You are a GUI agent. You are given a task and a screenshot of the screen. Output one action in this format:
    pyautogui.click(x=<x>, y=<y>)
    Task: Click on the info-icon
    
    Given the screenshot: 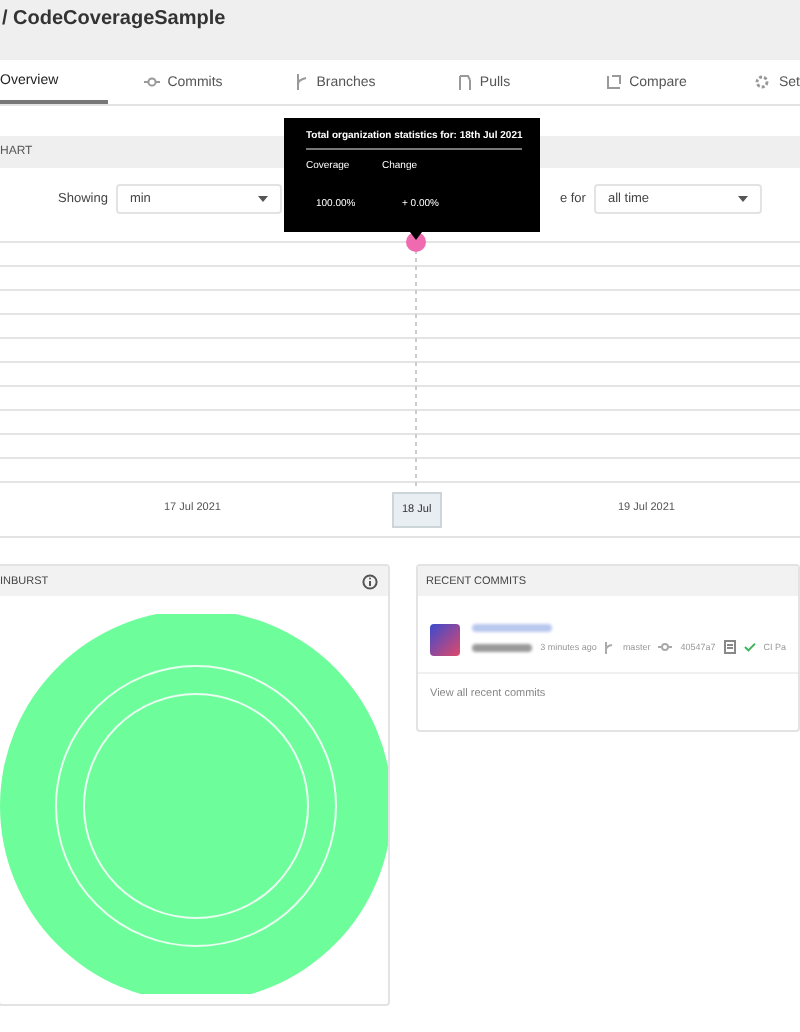 What is the action you would take?
    pyautogui.click(x=370, y=581)
    